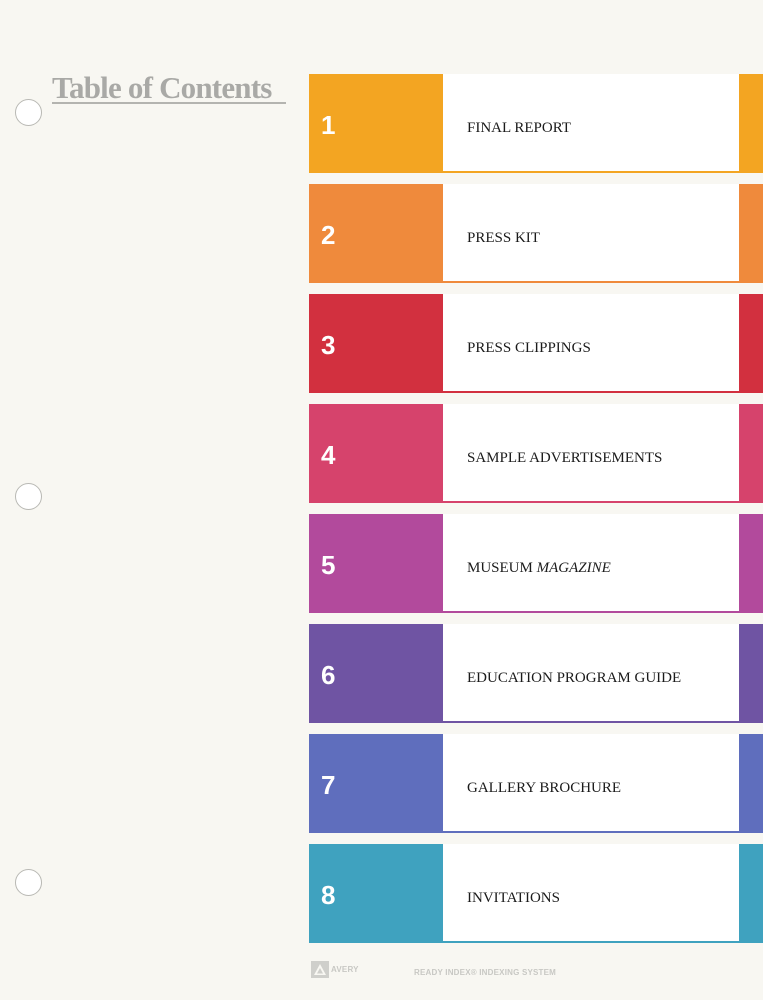 Image resolution: width=763 pixels, height=1000 pixels. What do you see at coordinates (328, 895) in the screenshot?
I see `section-number: 8` at bounding box center [328, 895].